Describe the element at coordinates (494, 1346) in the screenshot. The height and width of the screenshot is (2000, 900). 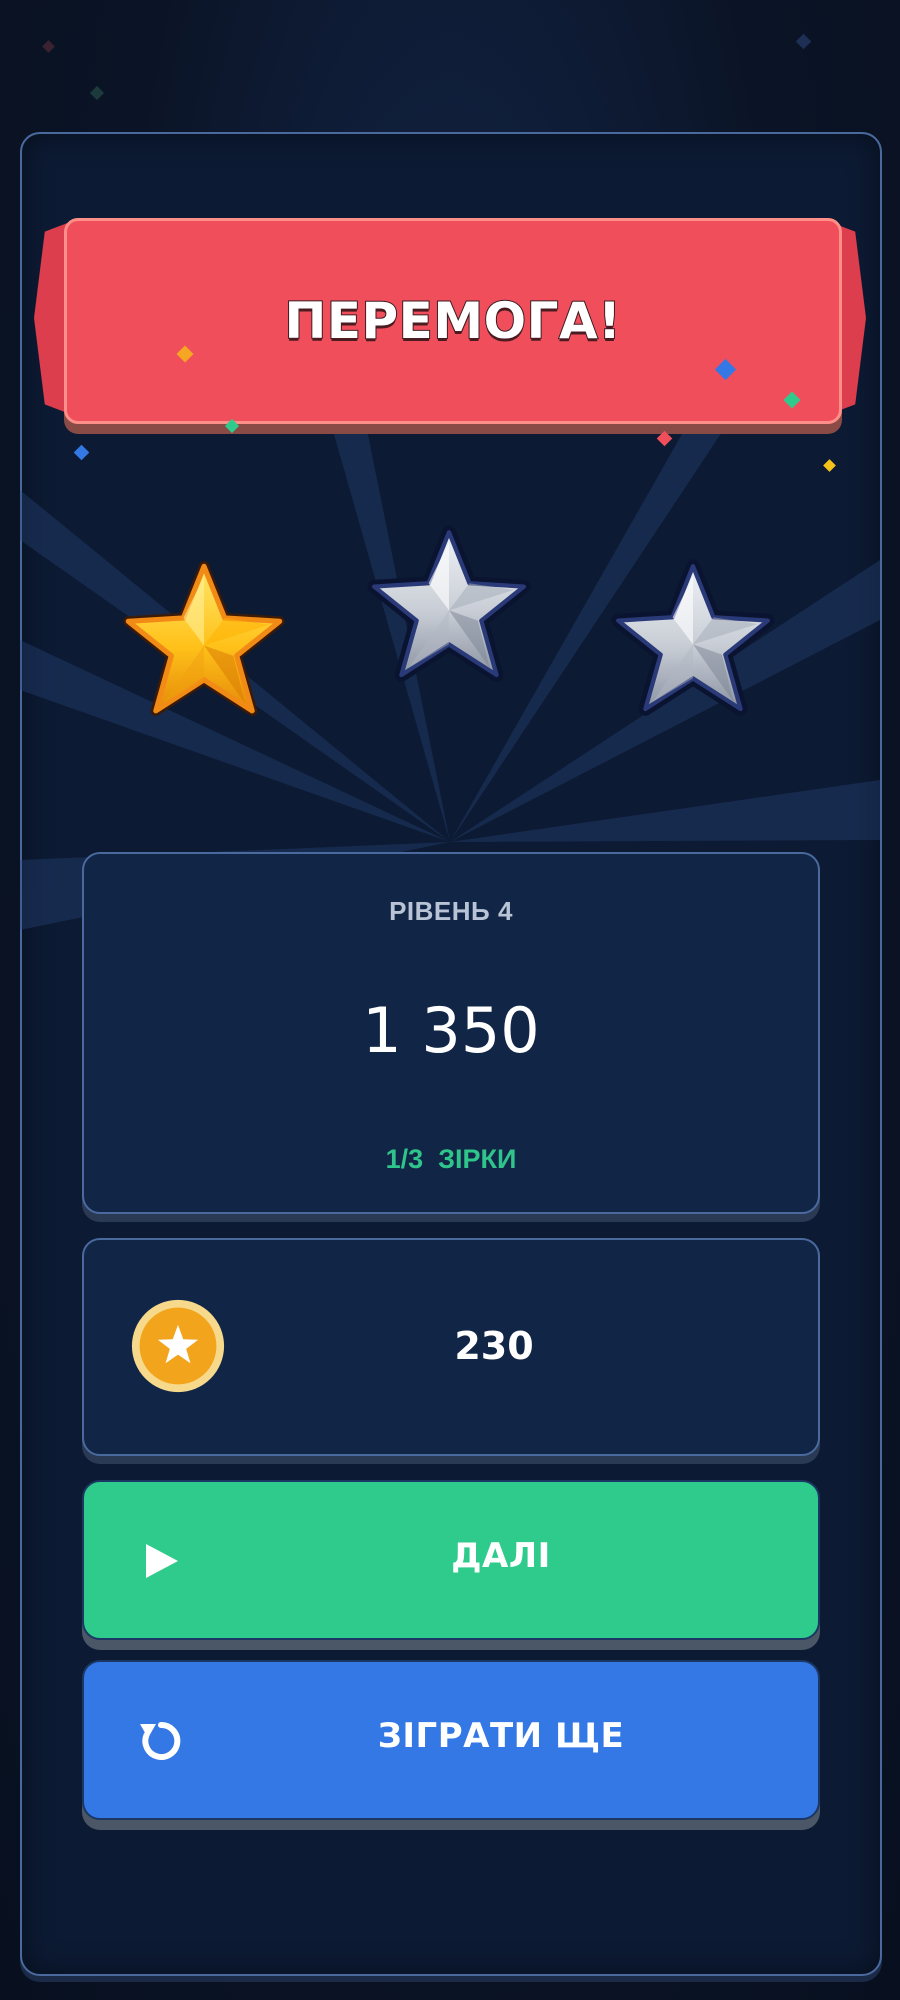
I see `coin-amount: 230` at that location.